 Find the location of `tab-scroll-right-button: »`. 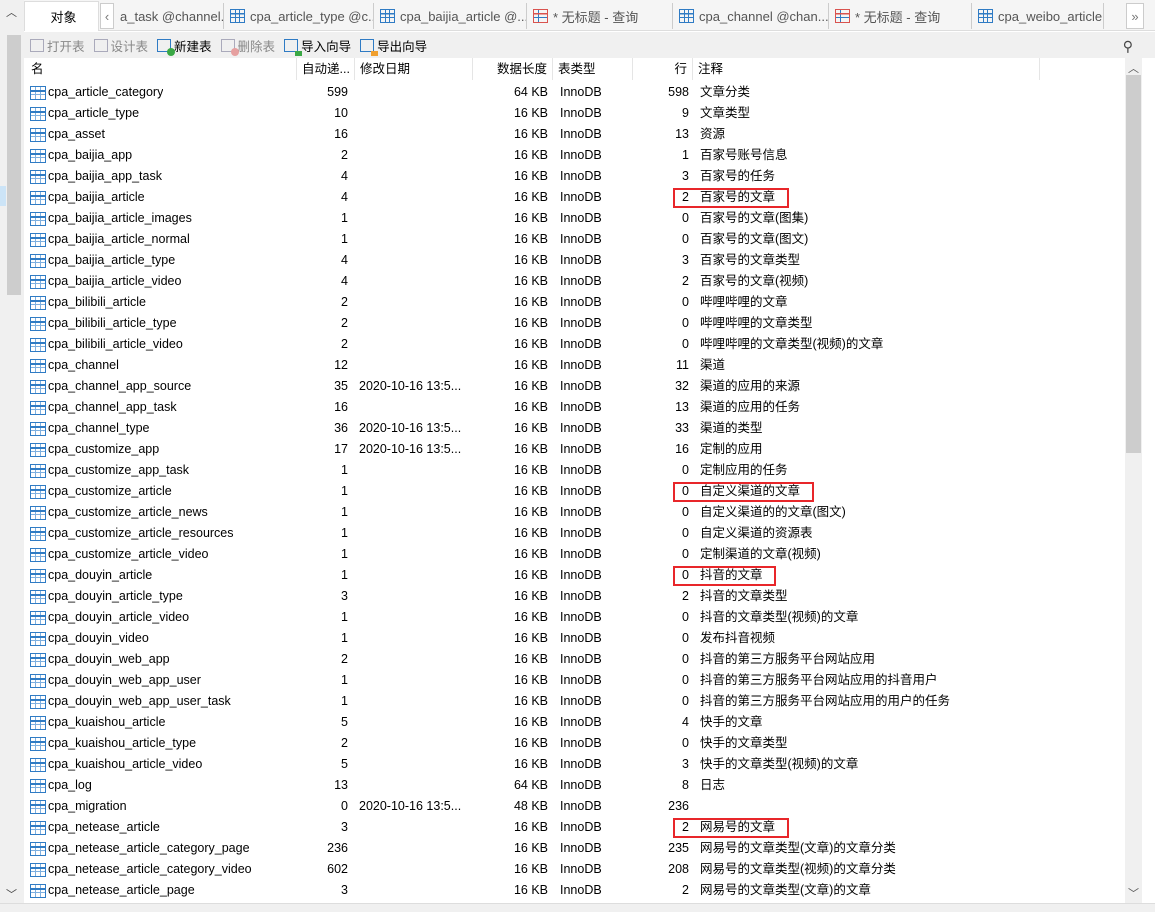

tab-scroll-right-button: » is located at coordinates (1135, 16).